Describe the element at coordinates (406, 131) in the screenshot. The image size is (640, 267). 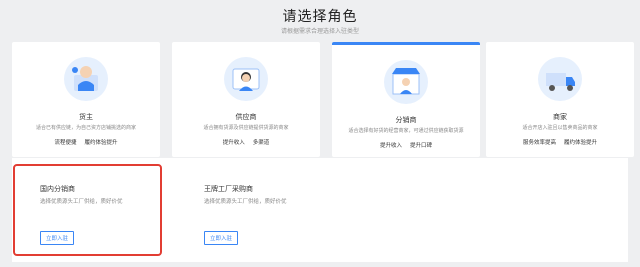
I see `role-description: 适合选择有好货的经营商家，可通过供应链获取货源` at that location.